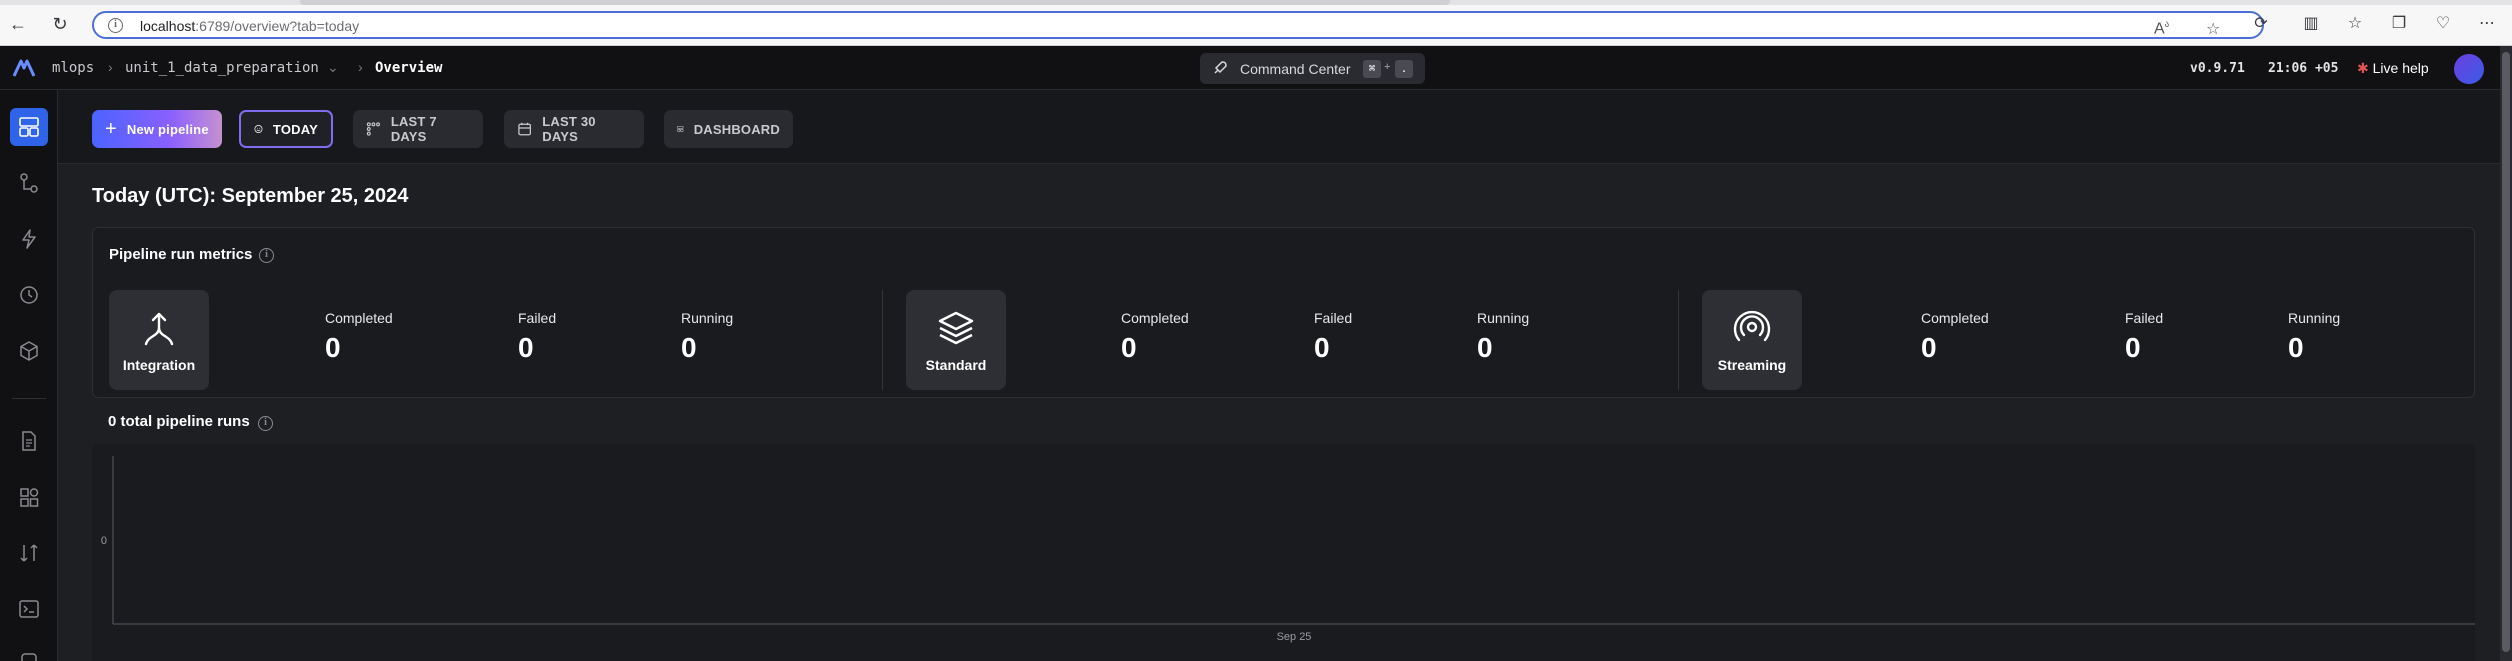  Describe the element at coordinates (168, 26) in the screenshot. I see `url-host: localhost` at that location.